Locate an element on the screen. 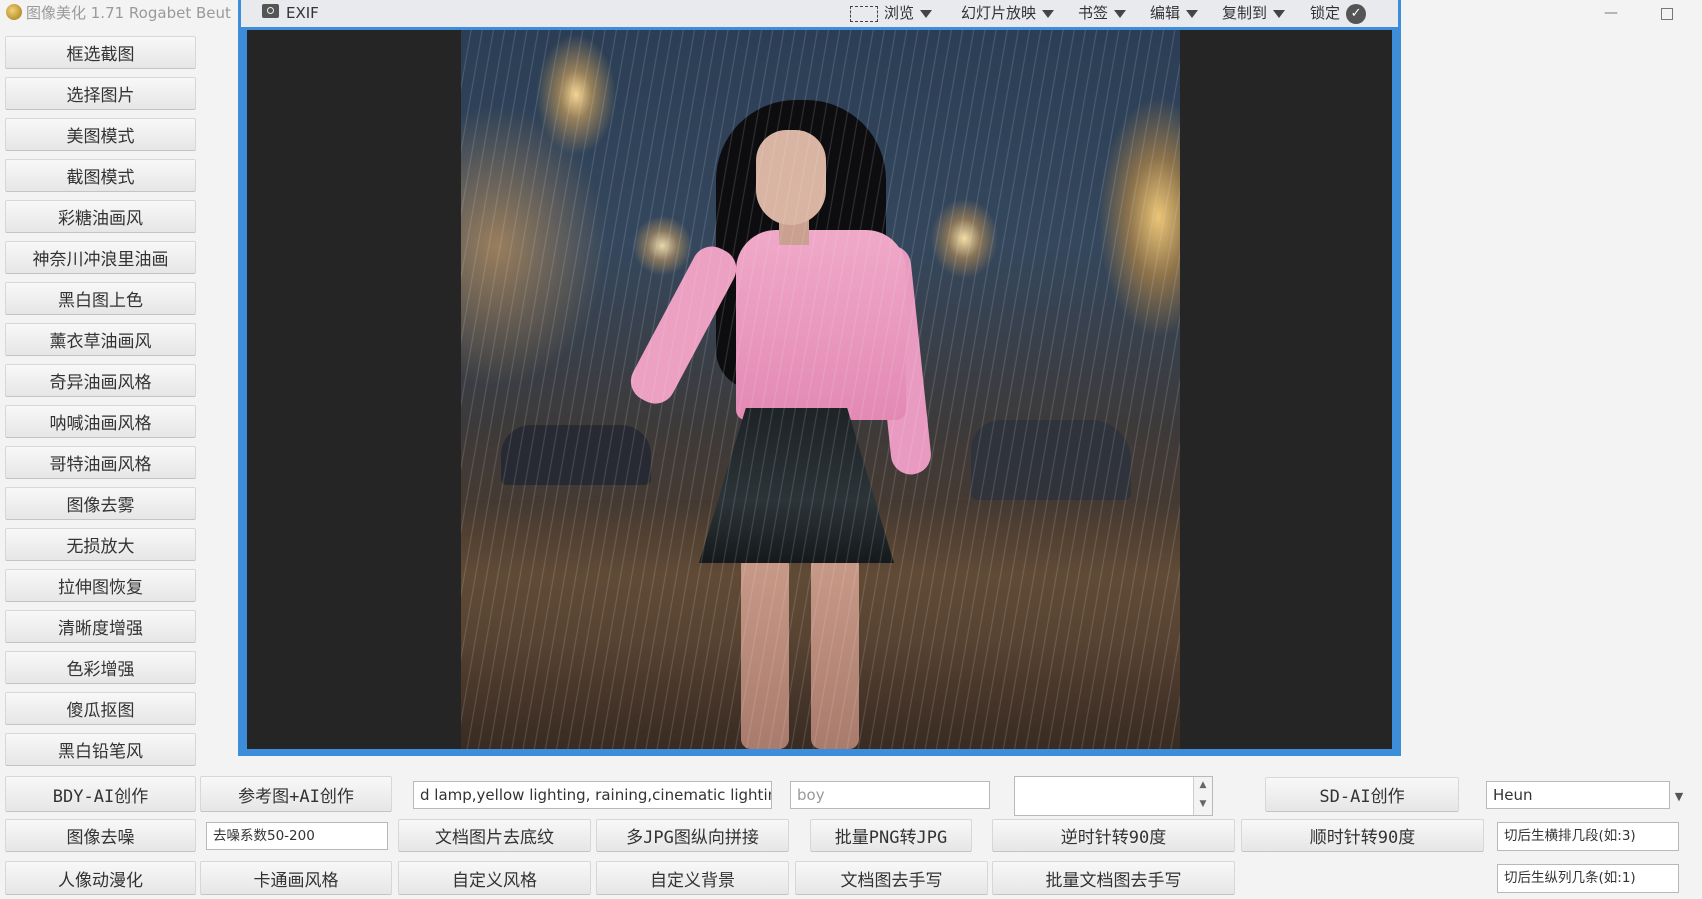 The image size is (1702, 899). maximize-button is located at coordinates (1666, 13).